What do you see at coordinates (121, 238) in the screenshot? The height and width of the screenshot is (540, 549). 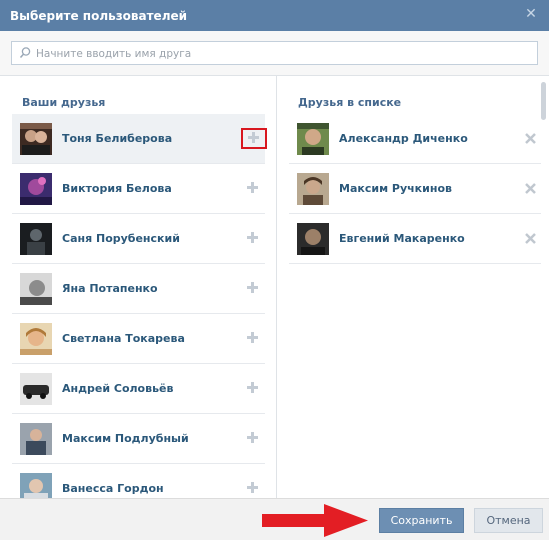 I see `friend-name: Саня Порубенский` at bounding box center [121, 238].